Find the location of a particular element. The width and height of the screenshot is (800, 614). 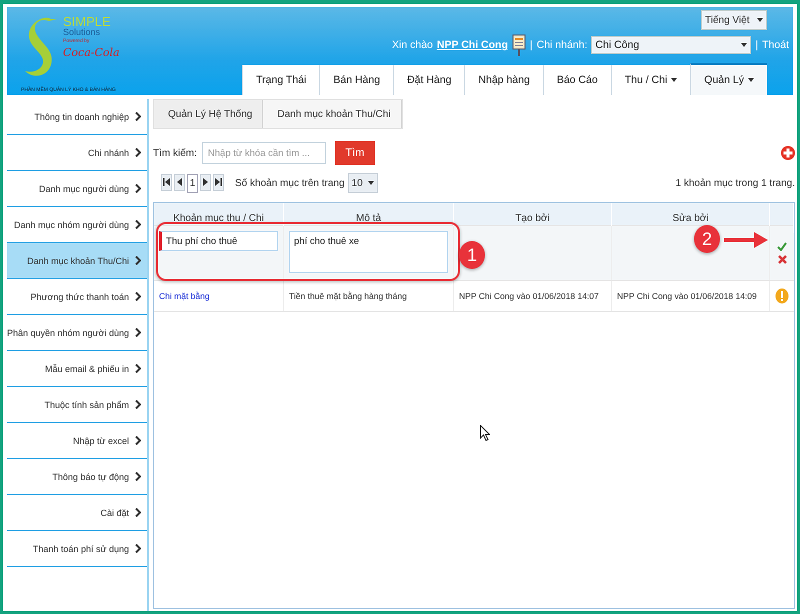

nav-tab: Trạng Thái is located at coordinates (281, 80).